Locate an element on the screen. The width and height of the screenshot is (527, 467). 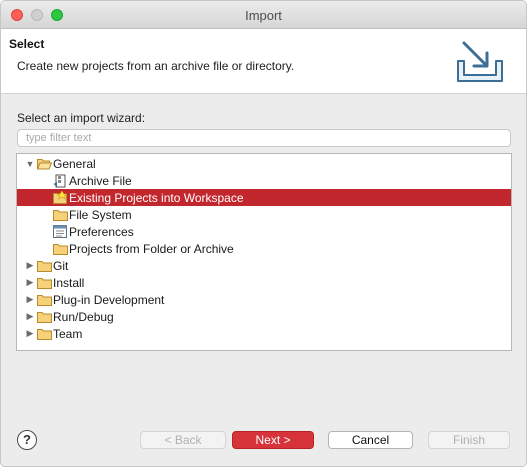
tree-item-label: Plug-in Development is located at coordinates (109, 299).